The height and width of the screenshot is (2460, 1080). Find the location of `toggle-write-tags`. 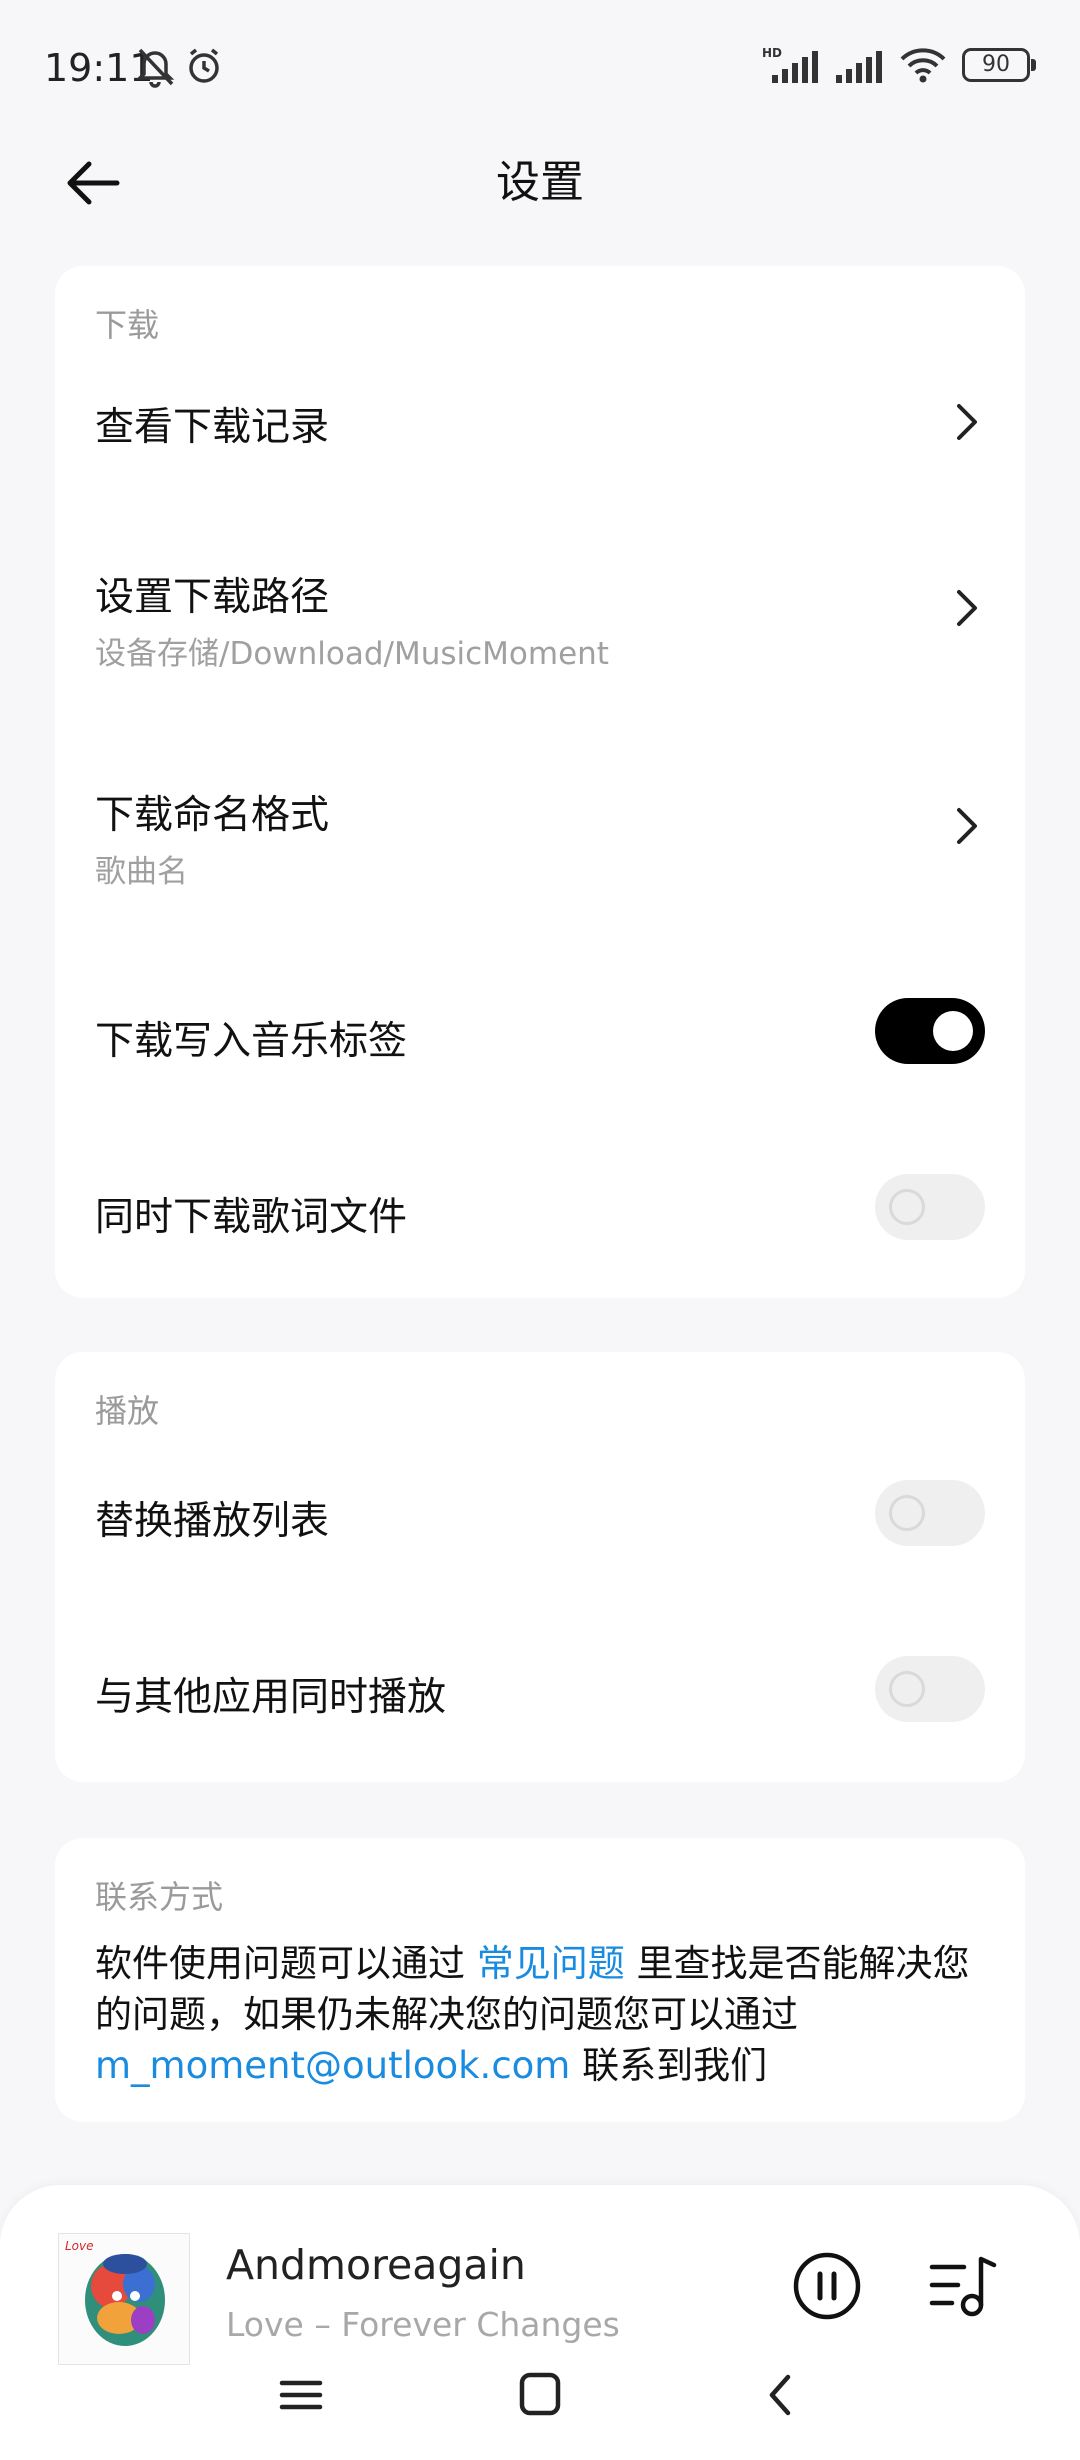

toggle-write-tags is located at coordinates (930, 1031).